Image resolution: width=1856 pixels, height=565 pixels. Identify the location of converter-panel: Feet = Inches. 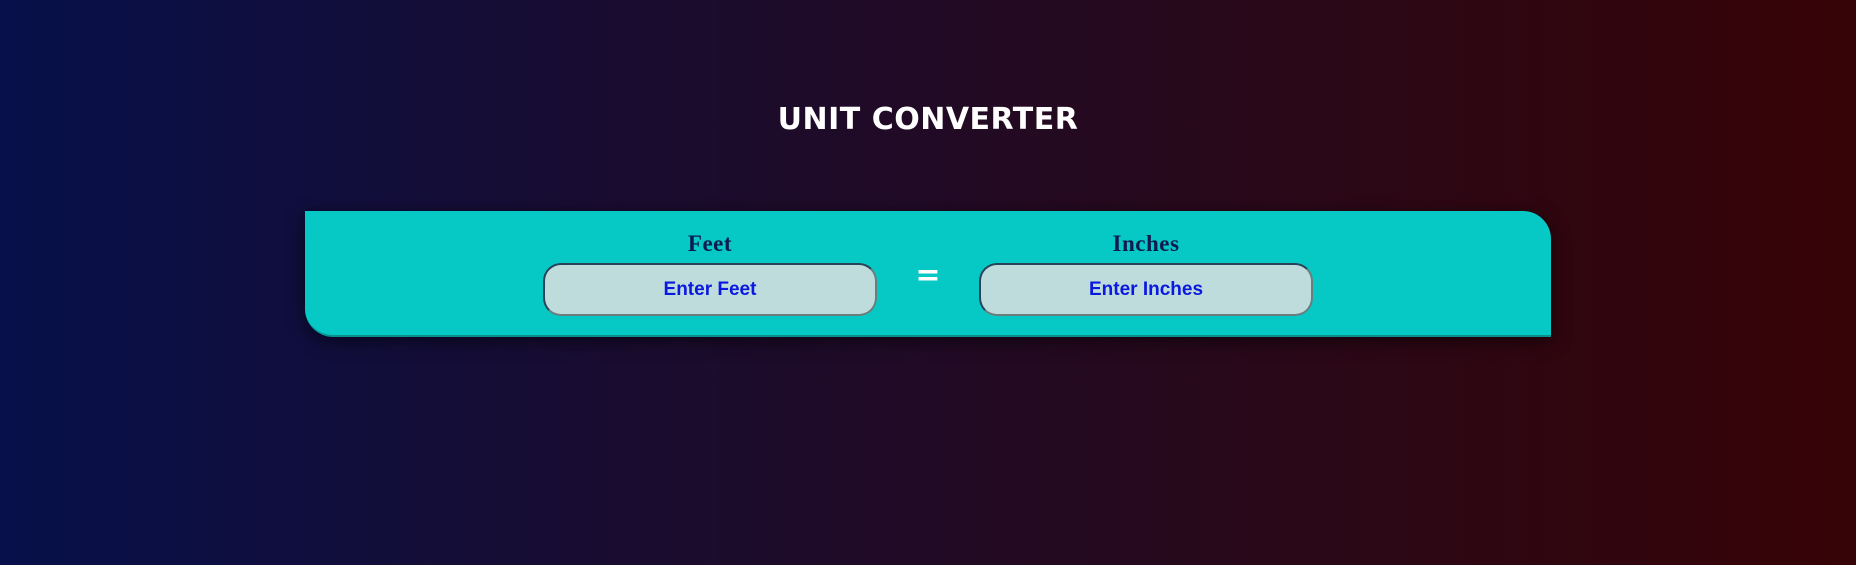
(928, 274).